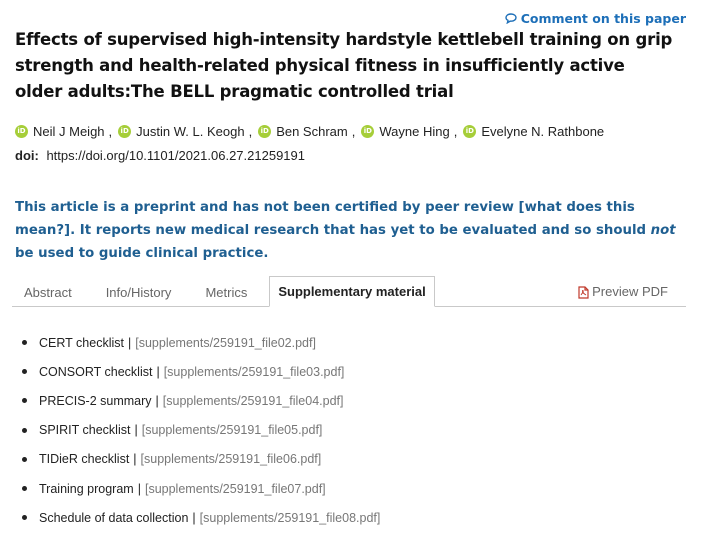 This screenshot has height=534, width=708. I want to click on author-name: Neil J Meigh, so click(69, 131).